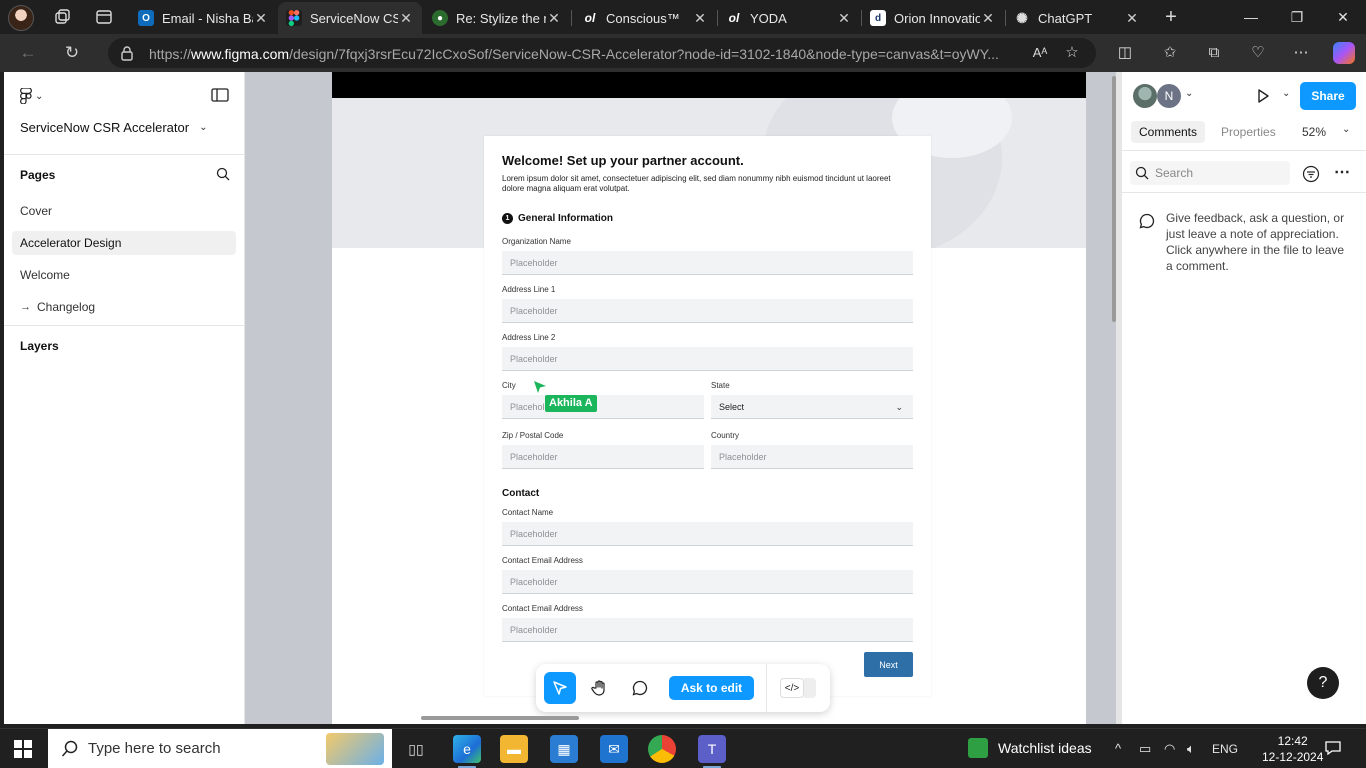  I want to click on page-item-welcome: Welcome, so click(45, 275).